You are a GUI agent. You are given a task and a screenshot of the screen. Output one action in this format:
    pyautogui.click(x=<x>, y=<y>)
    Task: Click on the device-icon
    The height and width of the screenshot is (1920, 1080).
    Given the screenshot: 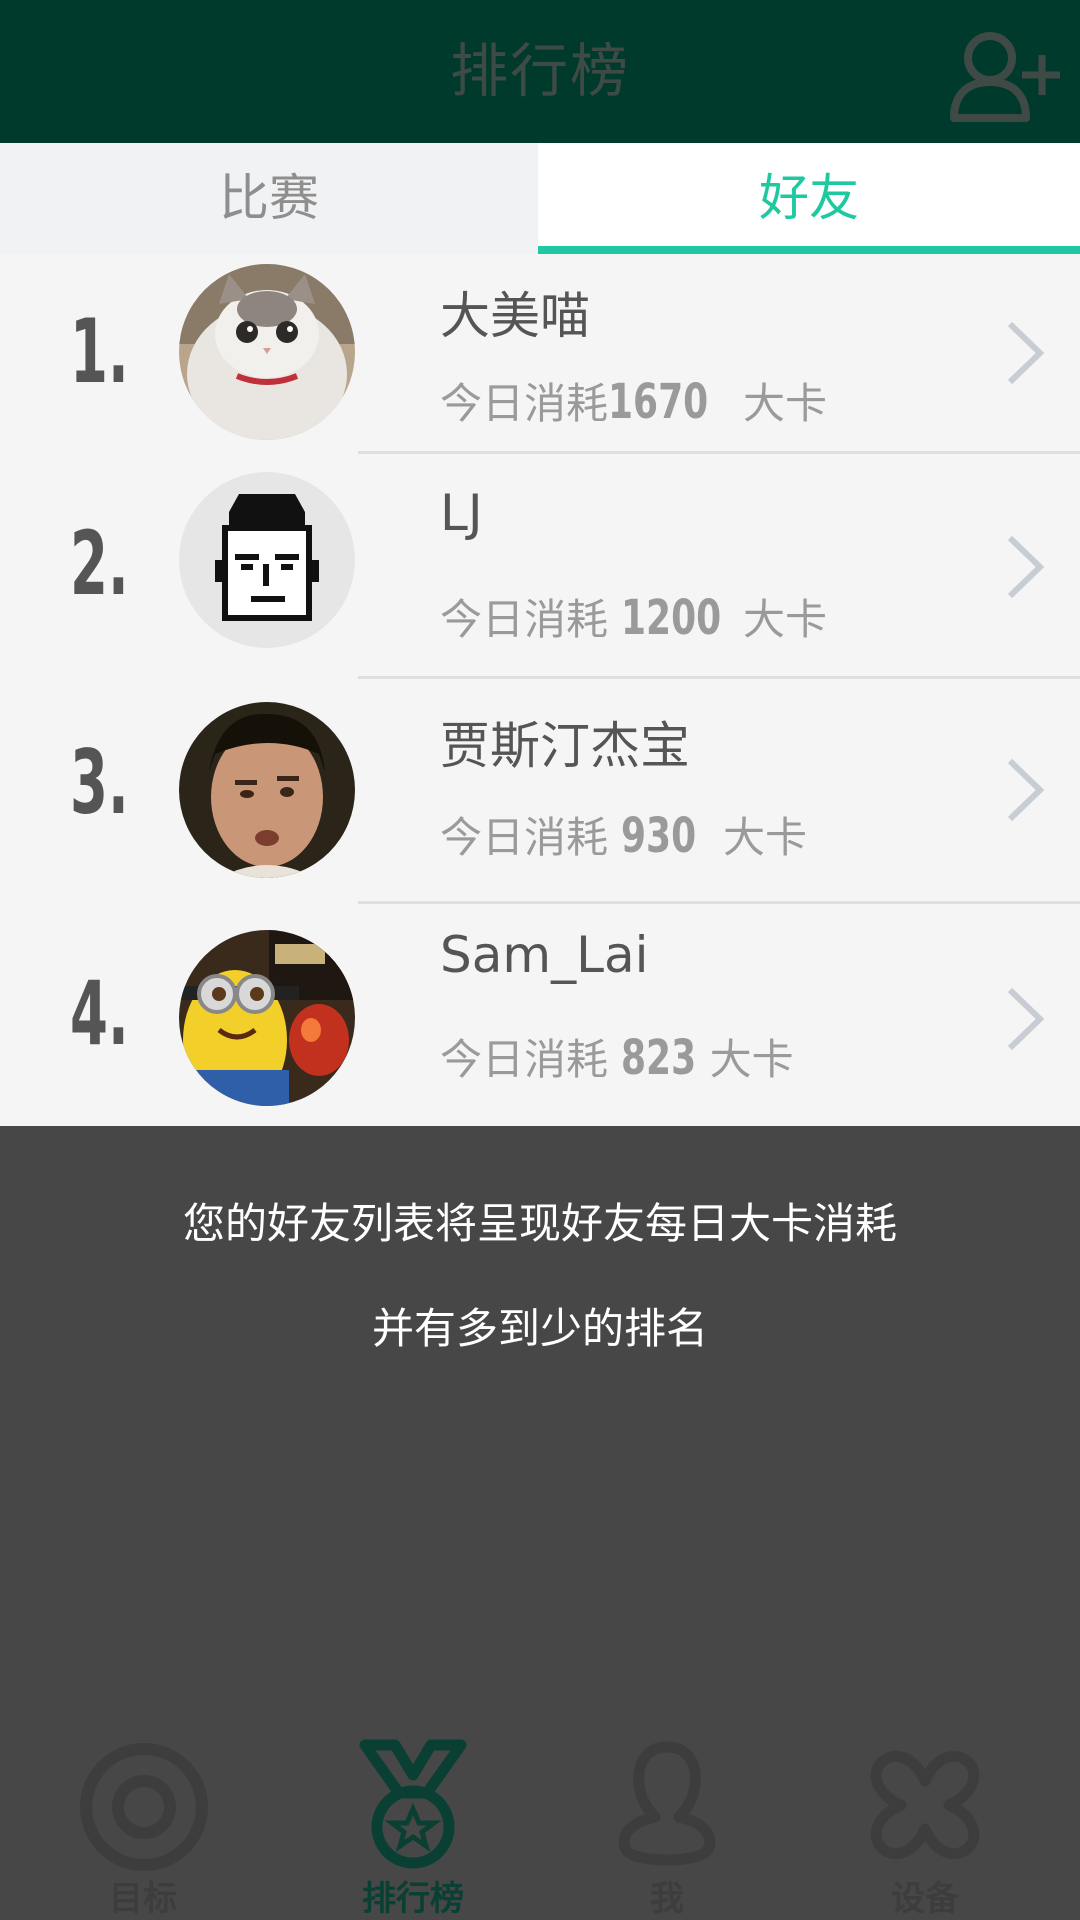 What is the action you would take?
    pyautogui.click(x=925, y=1805)
    